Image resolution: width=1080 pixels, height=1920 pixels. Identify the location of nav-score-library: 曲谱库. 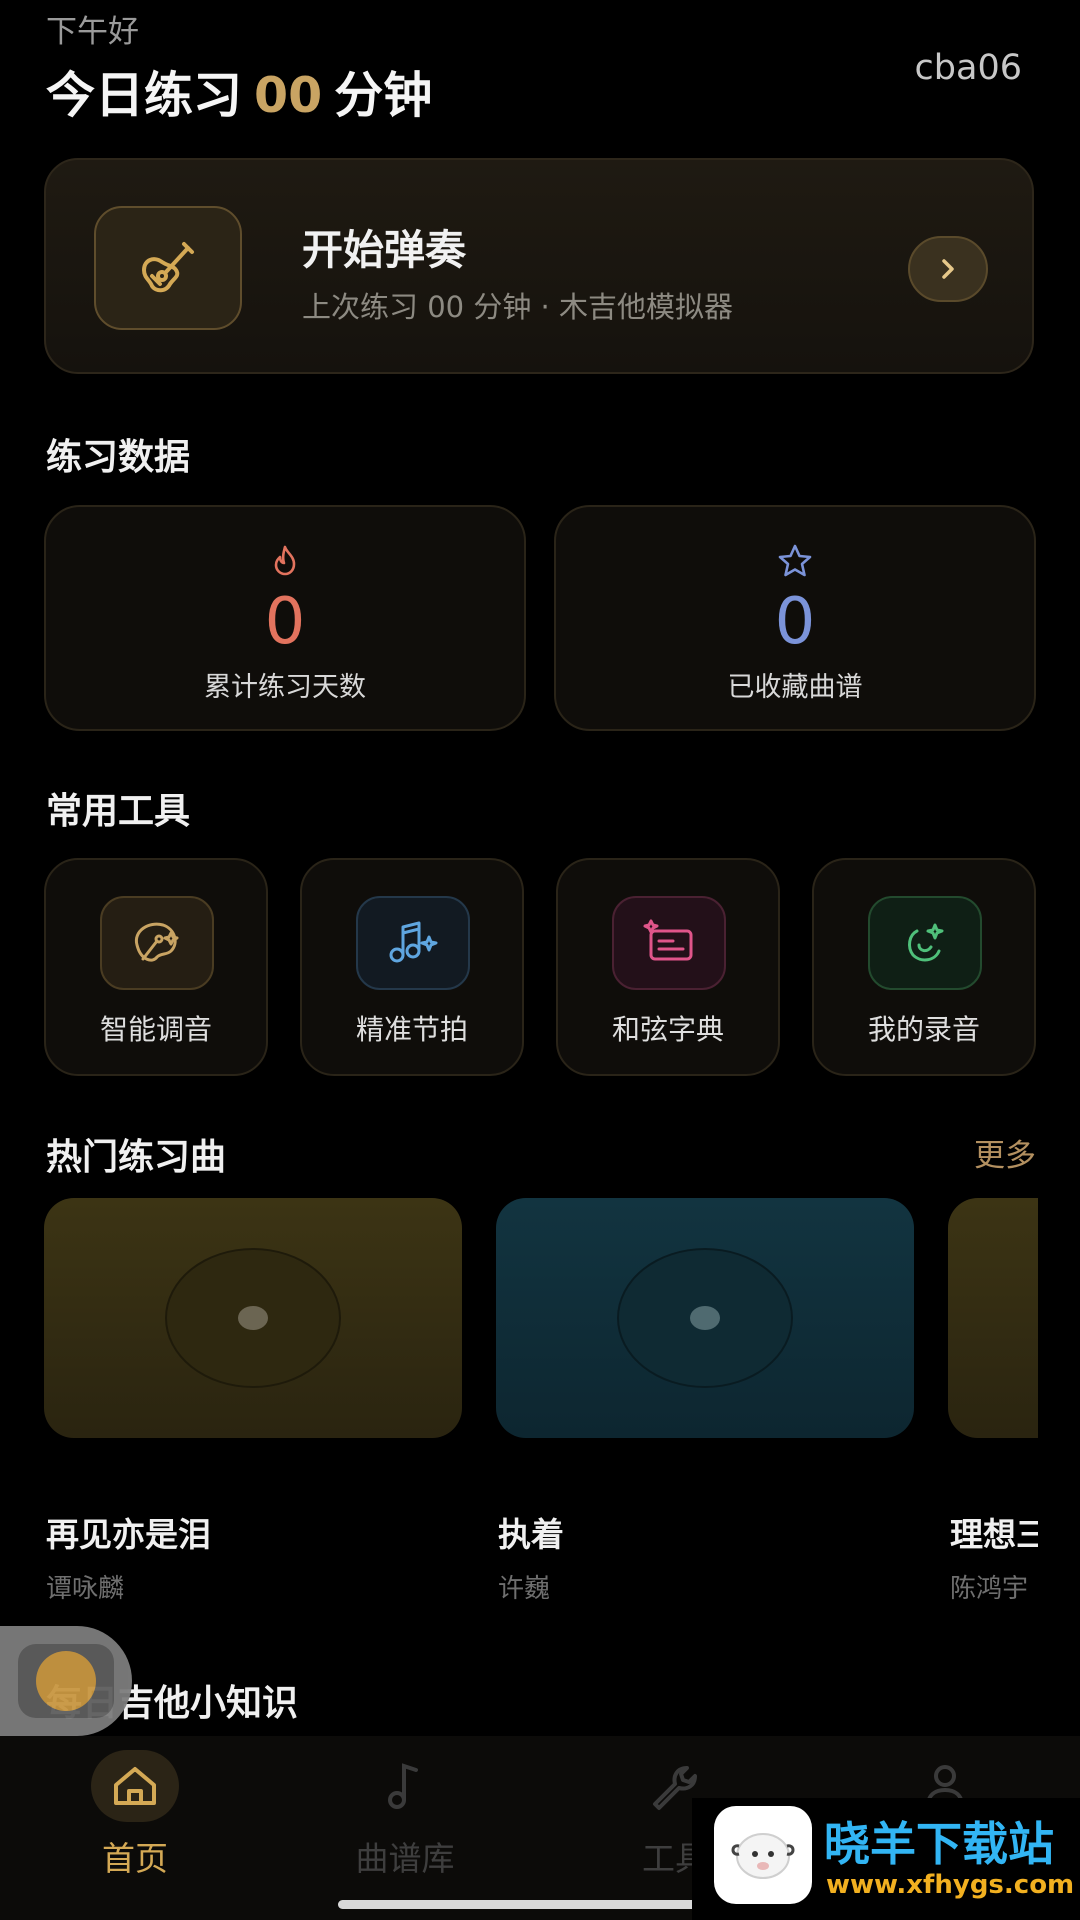
(405, 1828).